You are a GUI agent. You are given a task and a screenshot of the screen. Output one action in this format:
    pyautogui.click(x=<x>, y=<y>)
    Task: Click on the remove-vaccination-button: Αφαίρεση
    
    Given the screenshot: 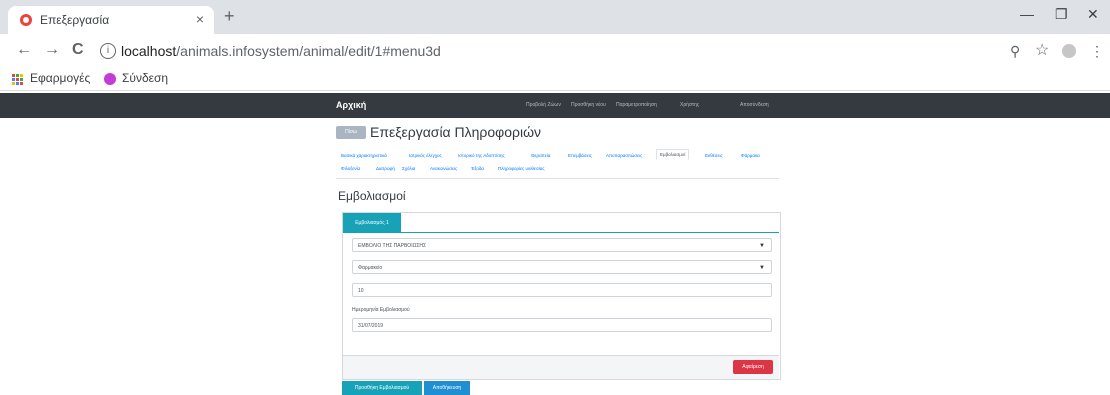 What is the action you would take?
    pyautogui.click(x=753, y=367)
    